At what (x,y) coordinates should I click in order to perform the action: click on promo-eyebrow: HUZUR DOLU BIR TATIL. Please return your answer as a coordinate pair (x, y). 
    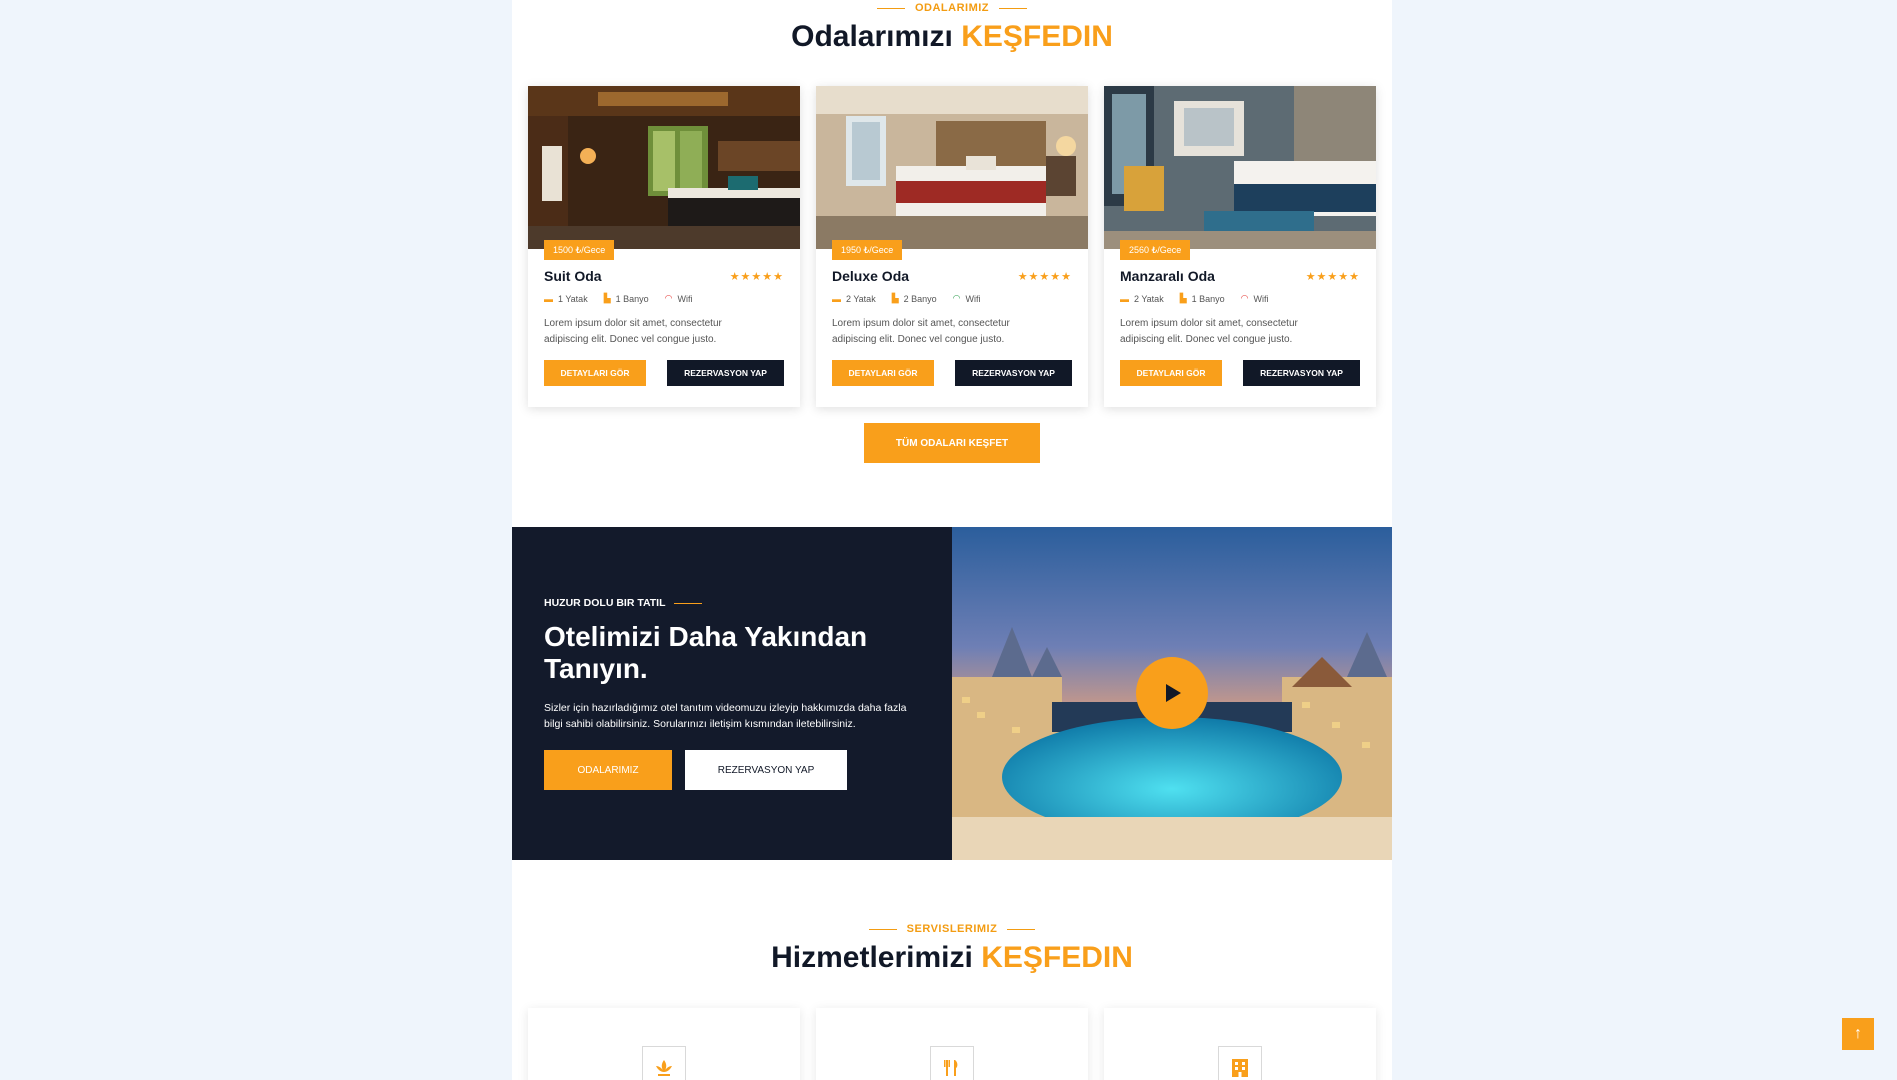
    Looking at the image, I should click on (605, 603).